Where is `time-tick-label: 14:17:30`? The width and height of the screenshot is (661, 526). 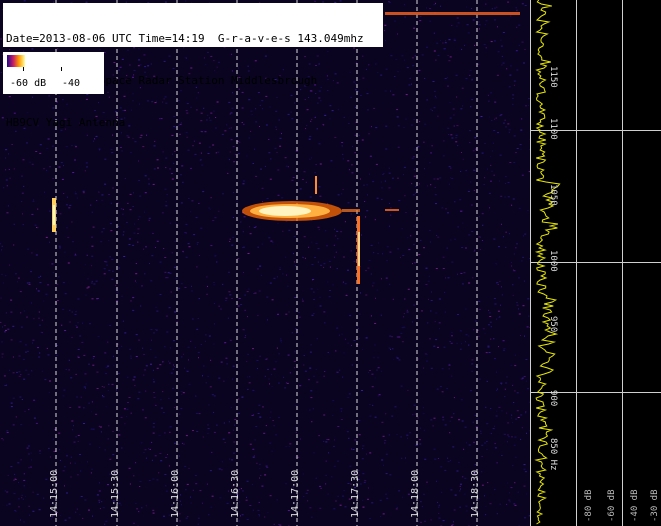
time-tick-label: 14:17:30 is located at coordinates (355, 493).